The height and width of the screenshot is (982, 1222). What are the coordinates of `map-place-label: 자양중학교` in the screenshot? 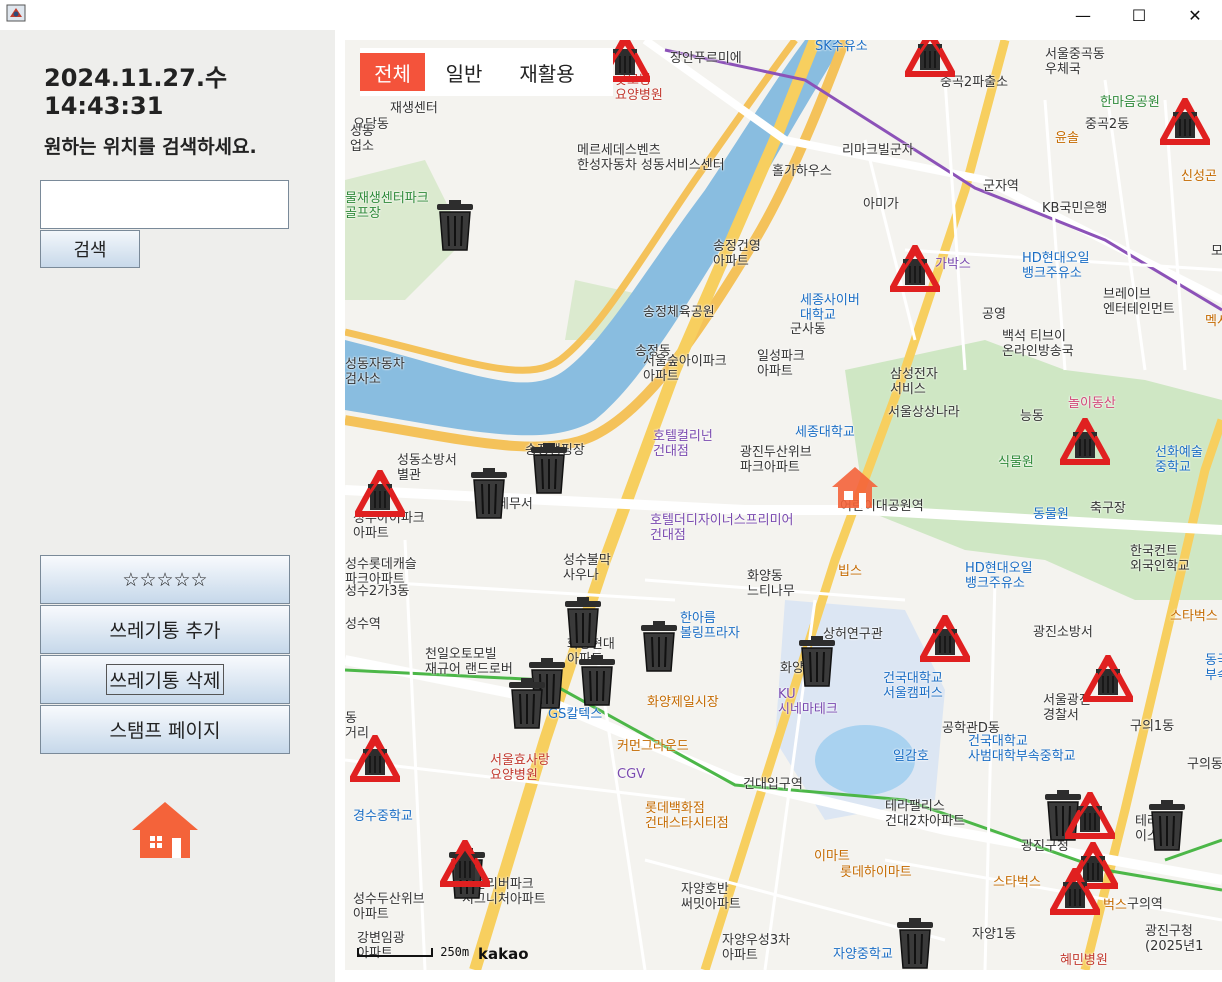 It's located at (863, 955).